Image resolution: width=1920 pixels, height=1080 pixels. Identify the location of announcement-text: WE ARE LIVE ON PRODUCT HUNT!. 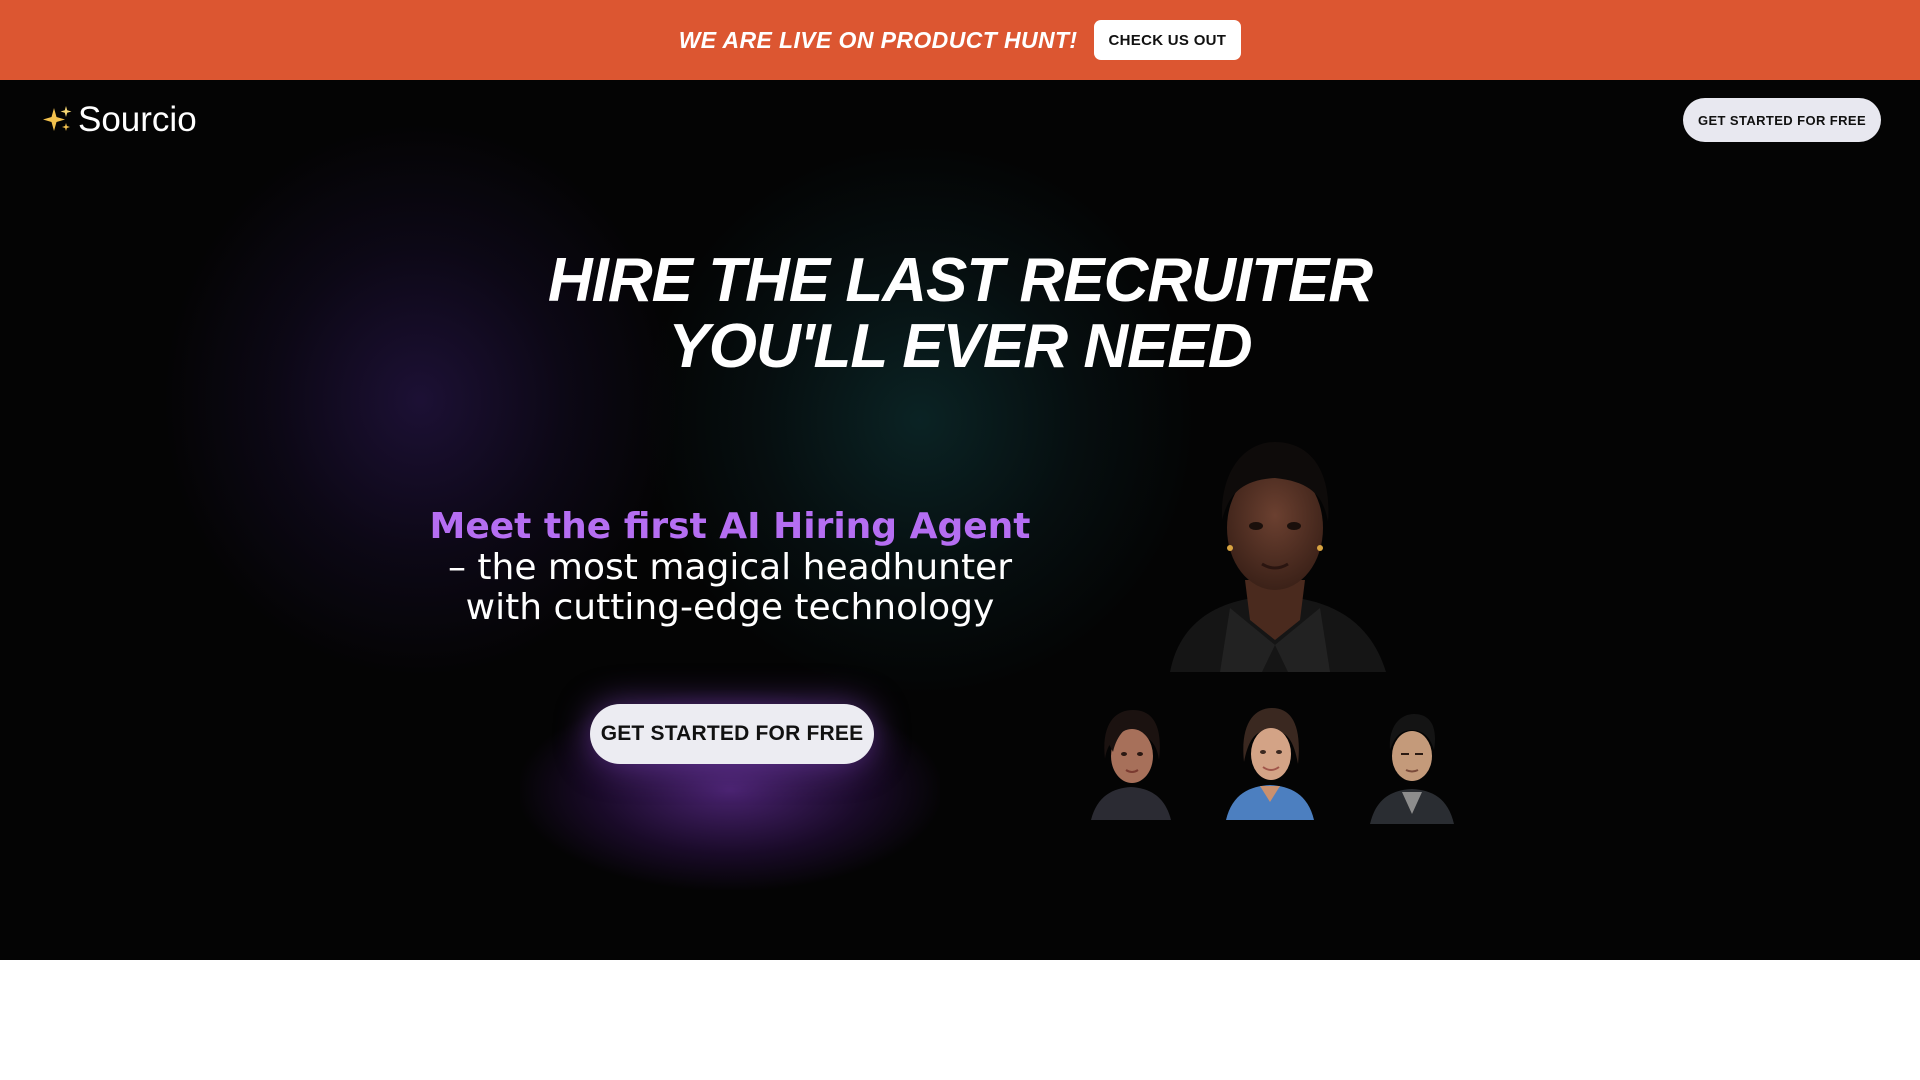
(878, 39).